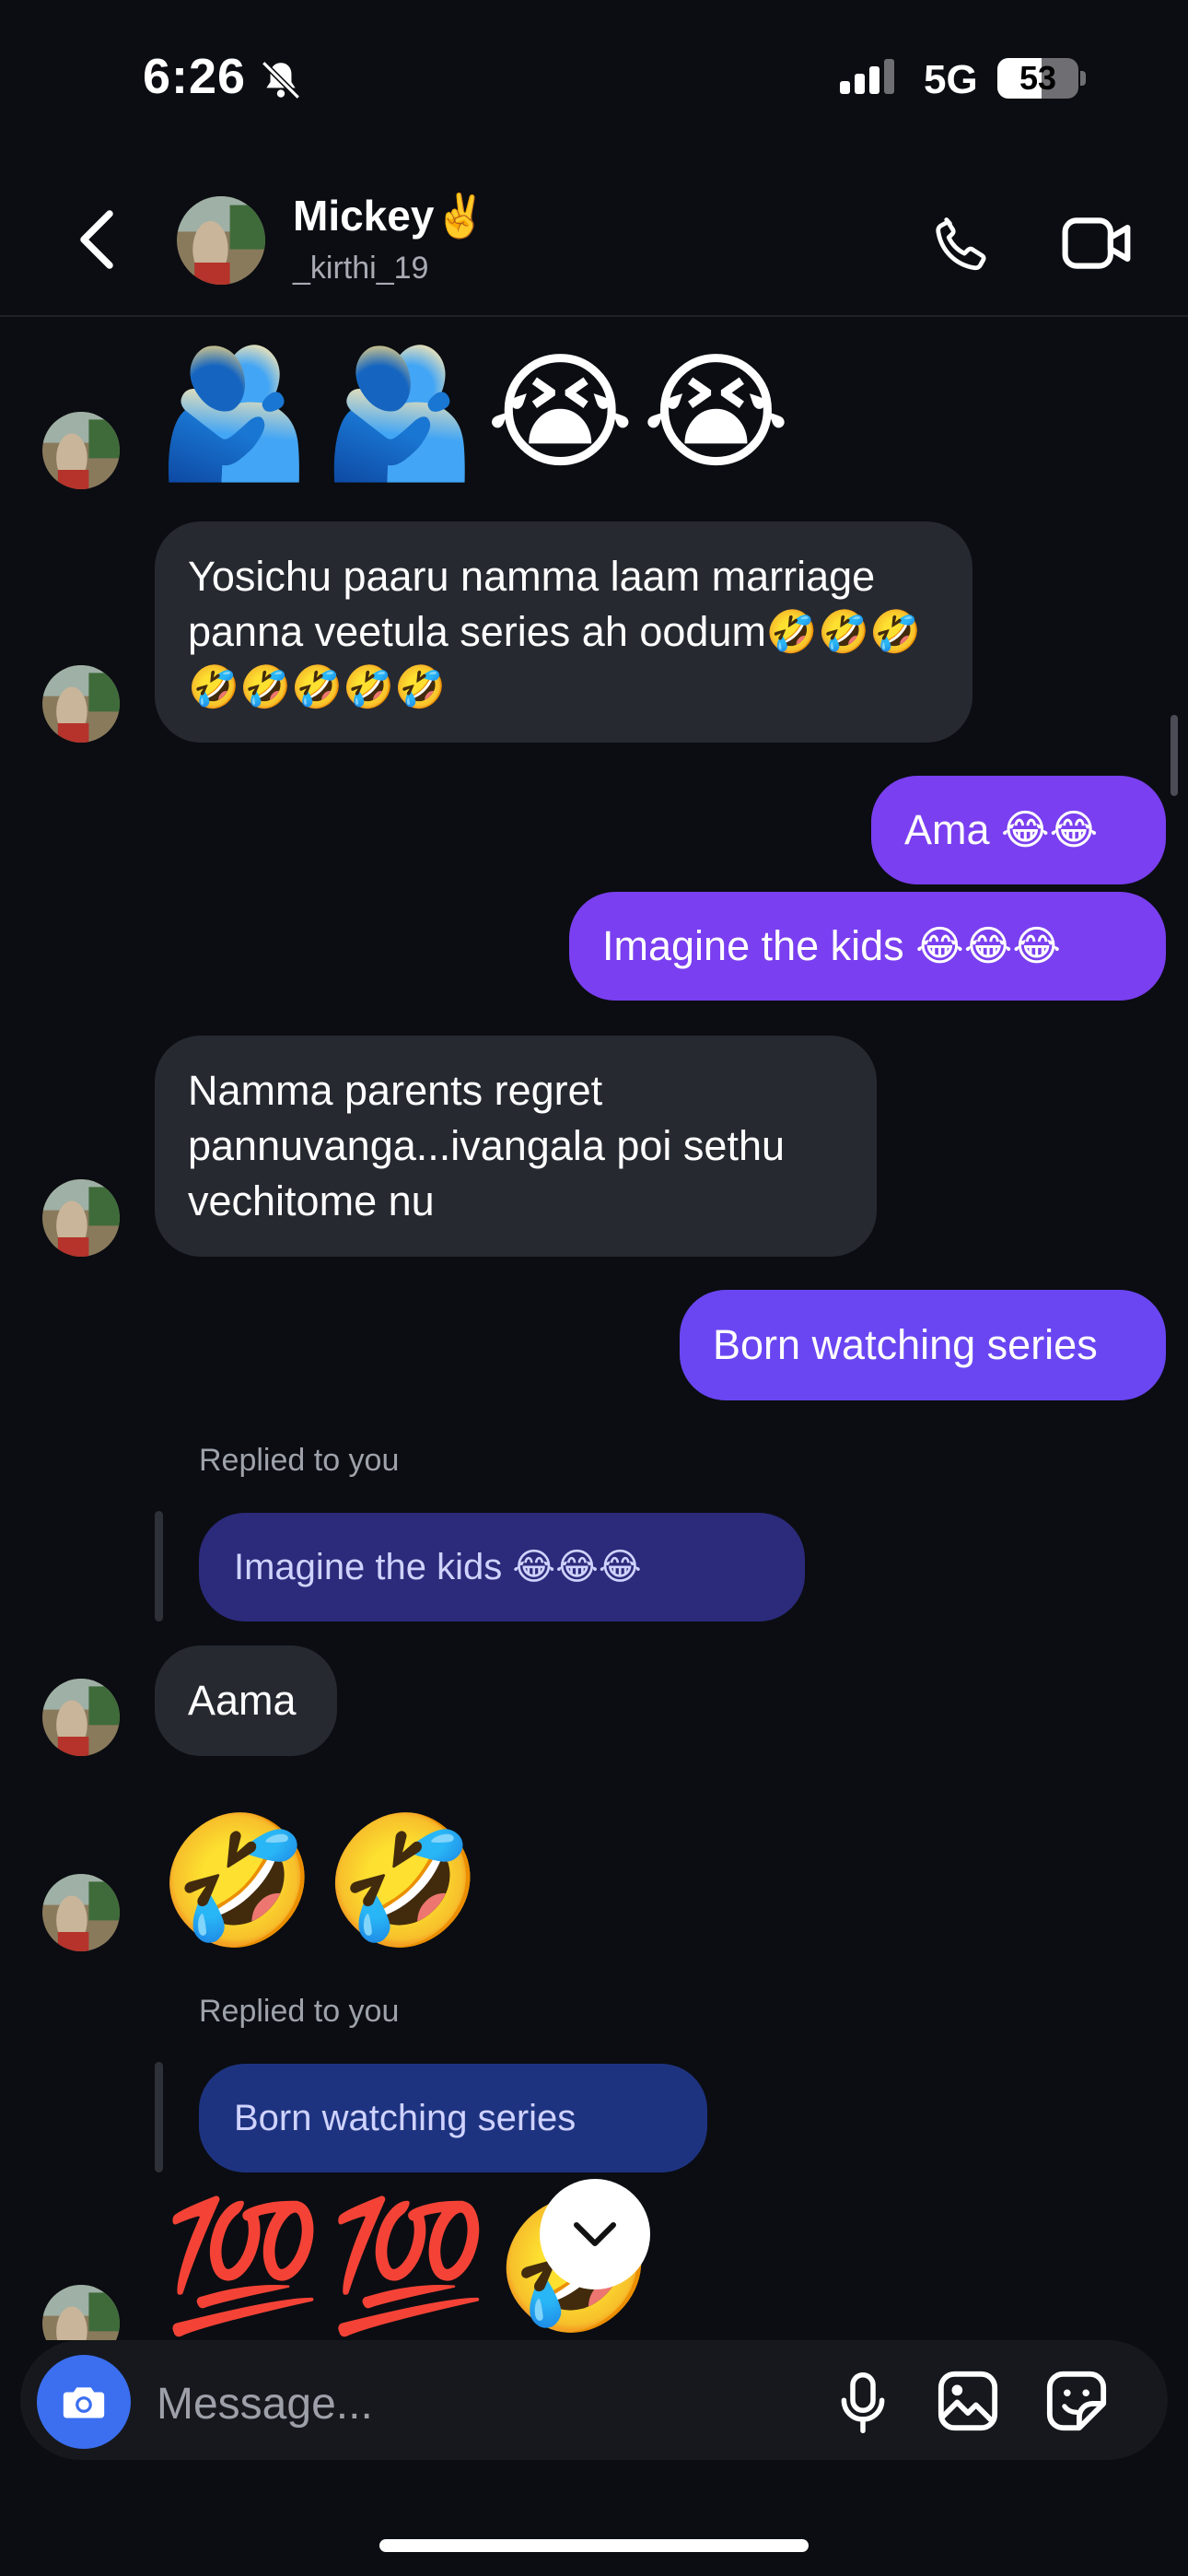  I want to click on camera-icon, so click(84, 2402).